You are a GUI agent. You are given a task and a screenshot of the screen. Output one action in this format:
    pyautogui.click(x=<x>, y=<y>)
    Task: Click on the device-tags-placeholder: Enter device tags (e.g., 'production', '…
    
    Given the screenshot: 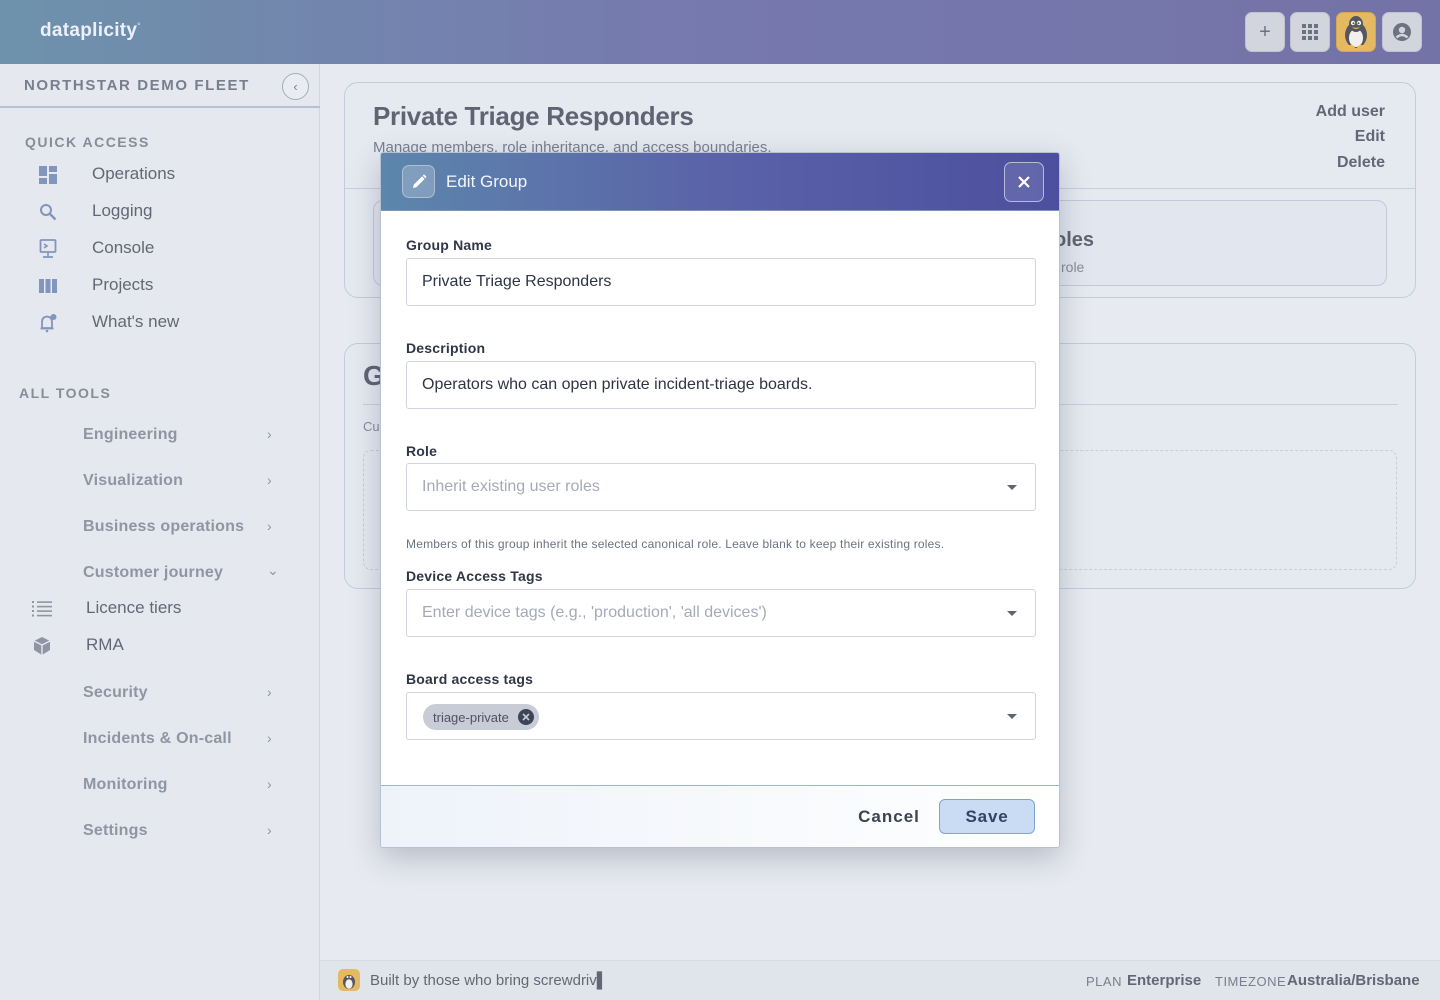 What is the action you would take?
    pyautogui.click(x=594, y=612)
    